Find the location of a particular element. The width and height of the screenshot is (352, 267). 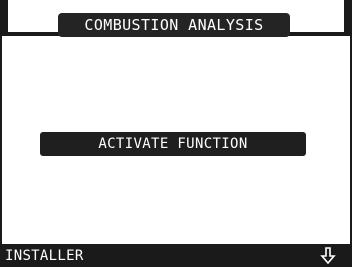

left-border is located at coordinates (1, 140).